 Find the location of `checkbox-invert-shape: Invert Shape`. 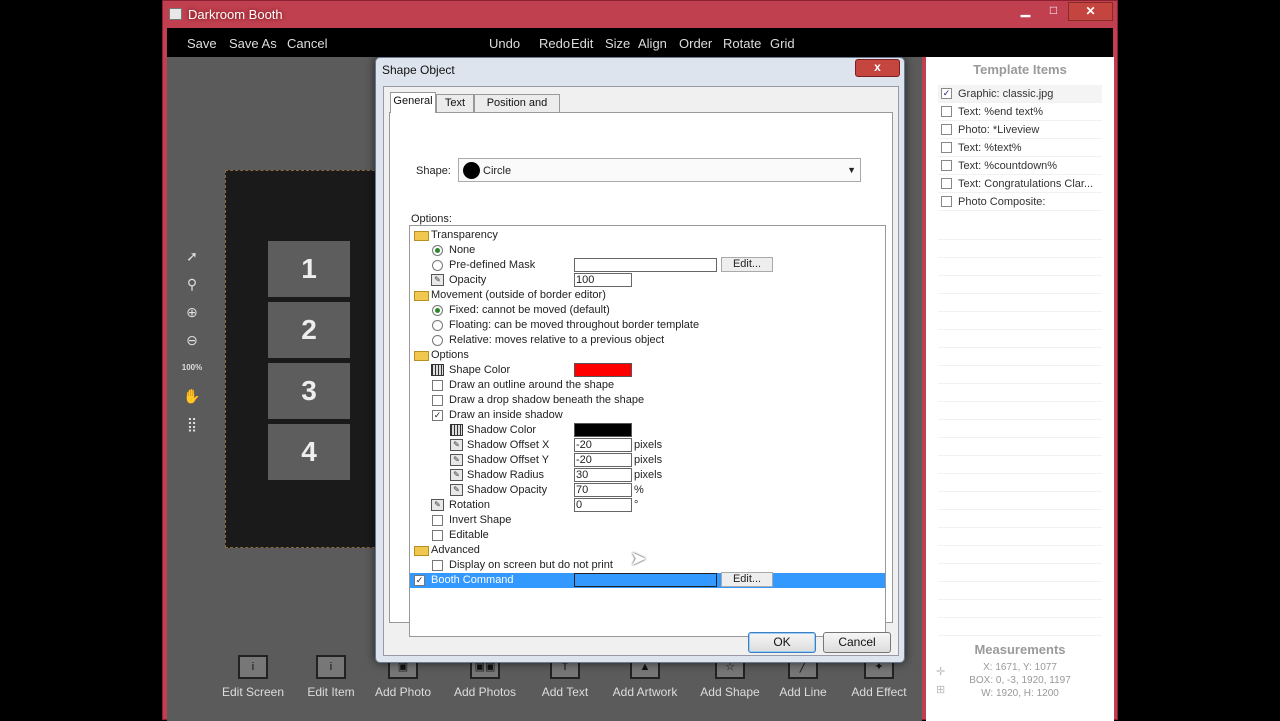

checkbox-invert-shape: Invert Shape is located at coordinates (647, 520).